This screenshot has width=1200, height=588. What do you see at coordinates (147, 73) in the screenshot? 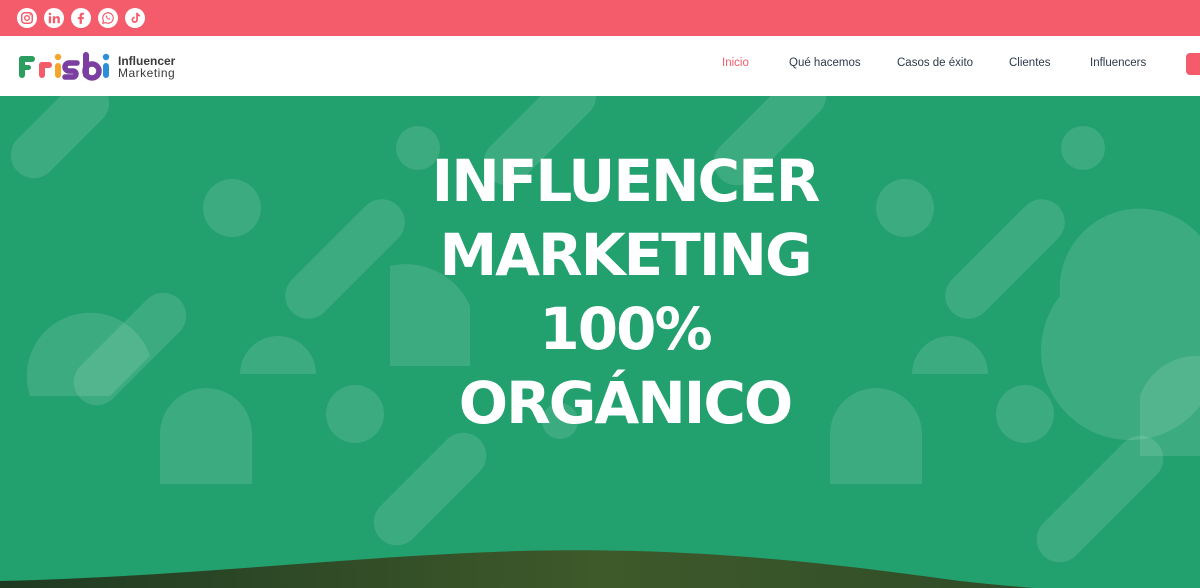
I see `brand-tagline-line2: Marketing` at bounding box center [147, 73].